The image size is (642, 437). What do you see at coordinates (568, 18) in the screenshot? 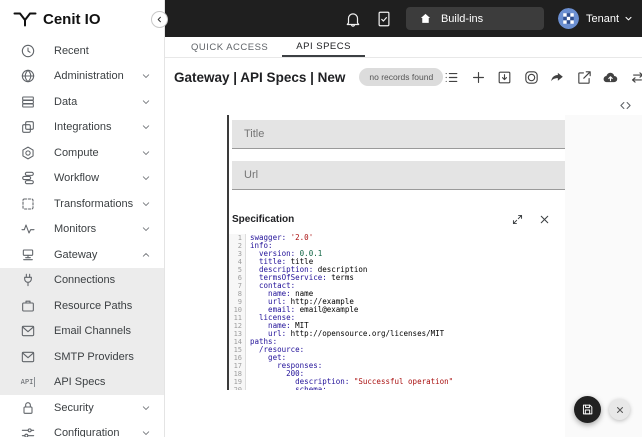
I see `tenant-avatar` at bounding box center [568, 18].